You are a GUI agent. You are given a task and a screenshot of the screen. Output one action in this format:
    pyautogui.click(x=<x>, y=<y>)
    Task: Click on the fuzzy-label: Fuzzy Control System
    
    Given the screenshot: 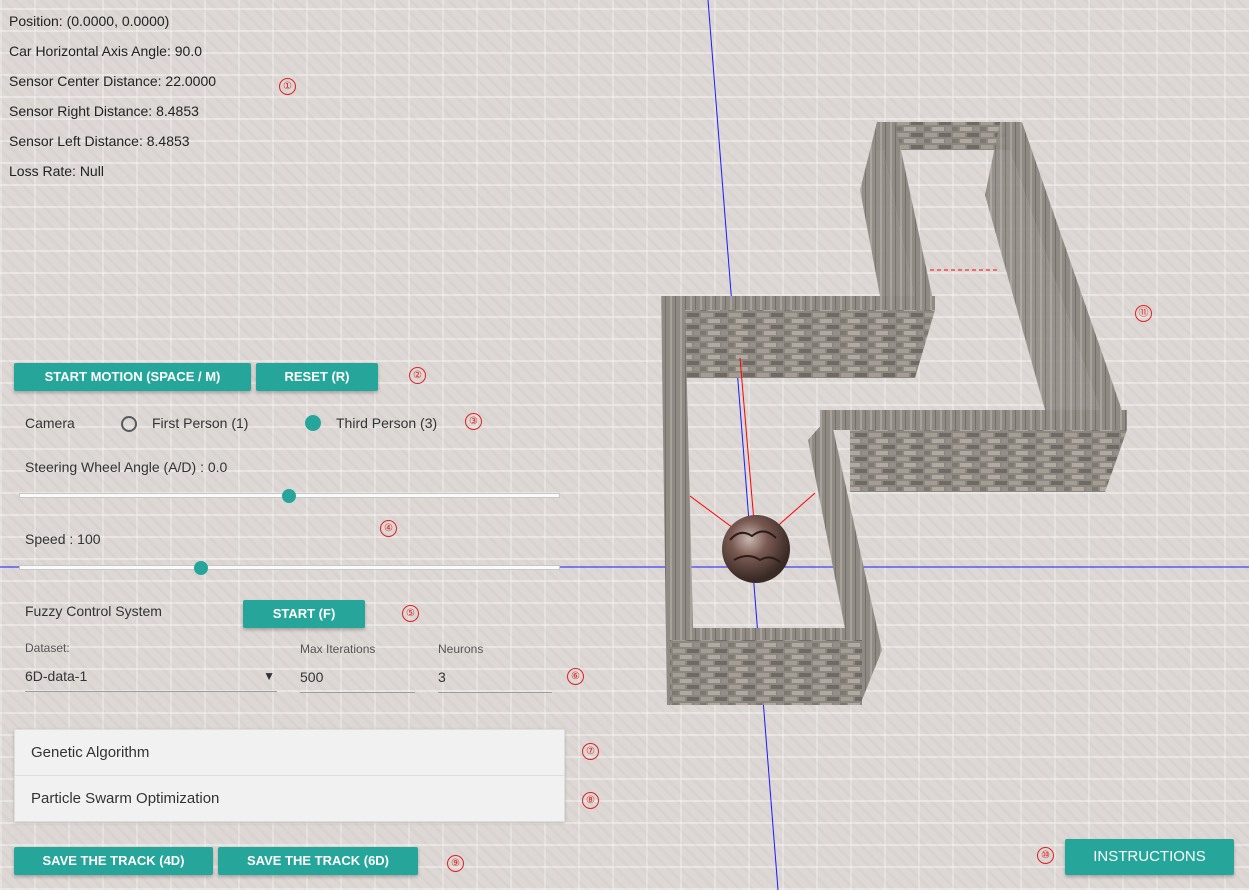 What is the action you would take?
    pyautogui.click(x=93, y=611)
    